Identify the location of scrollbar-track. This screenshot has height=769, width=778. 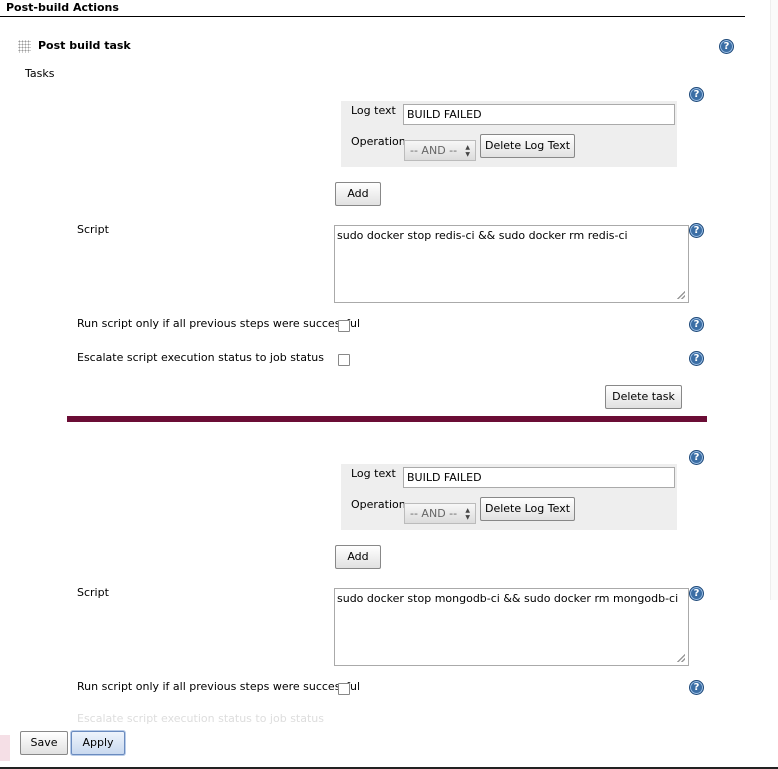
(774, 300).